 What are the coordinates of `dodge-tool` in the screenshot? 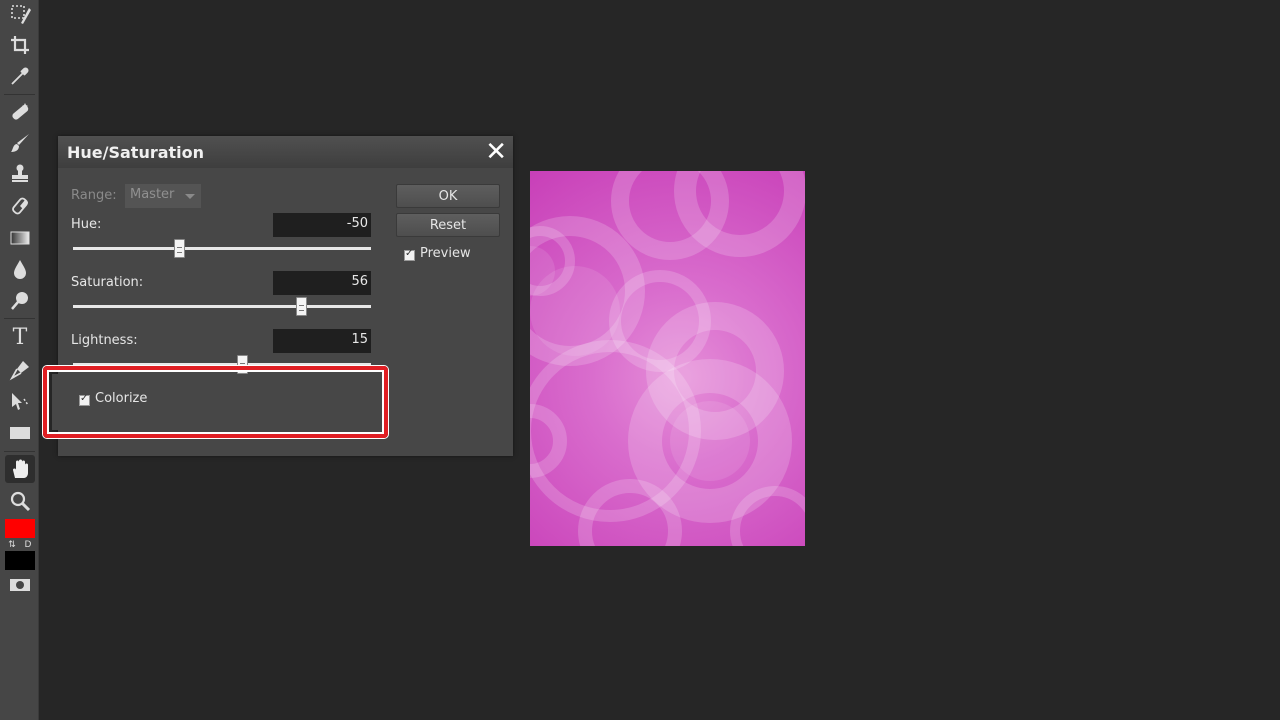 It's located at (20, 301).